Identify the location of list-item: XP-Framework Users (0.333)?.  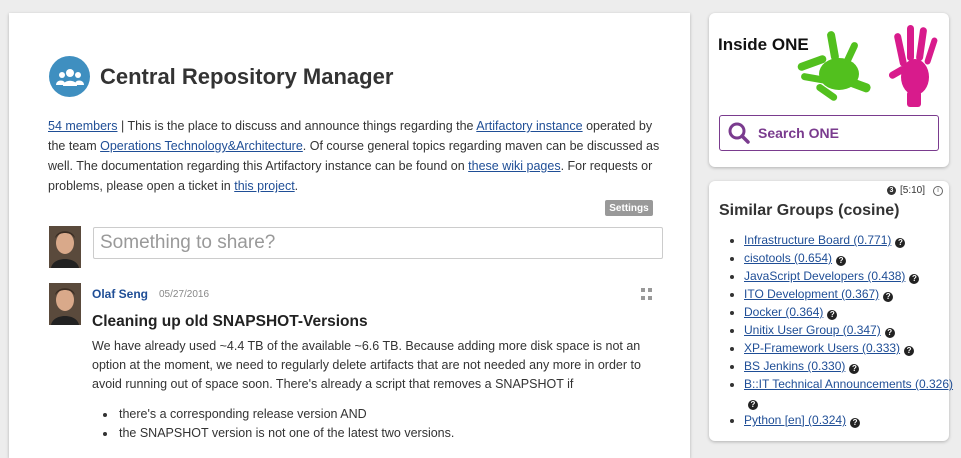
(849, 348).